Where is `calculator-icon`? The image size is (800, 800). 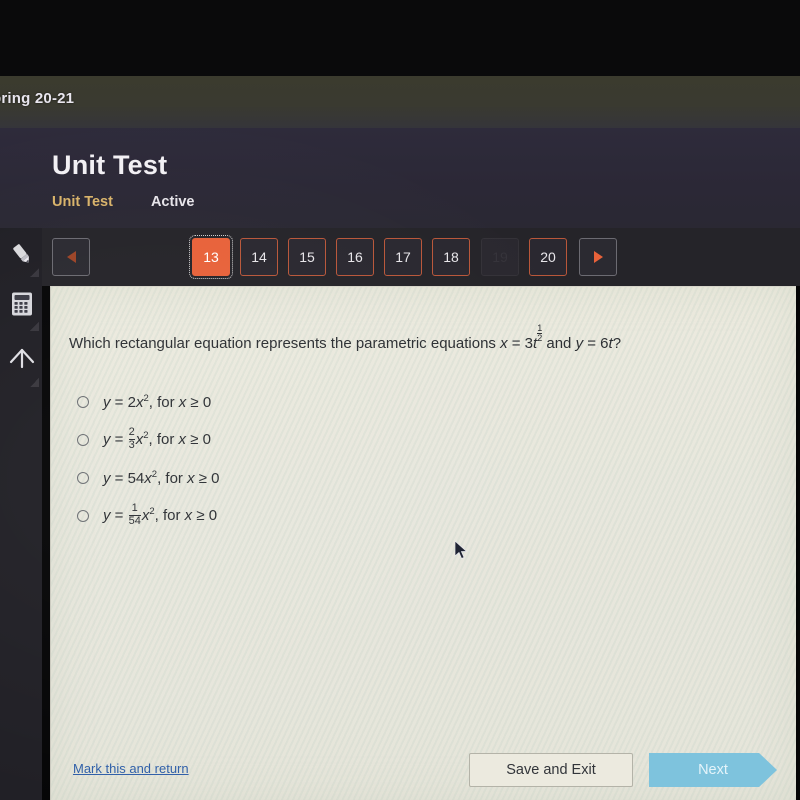 calculator-icon is located at coordinates (22, 304).